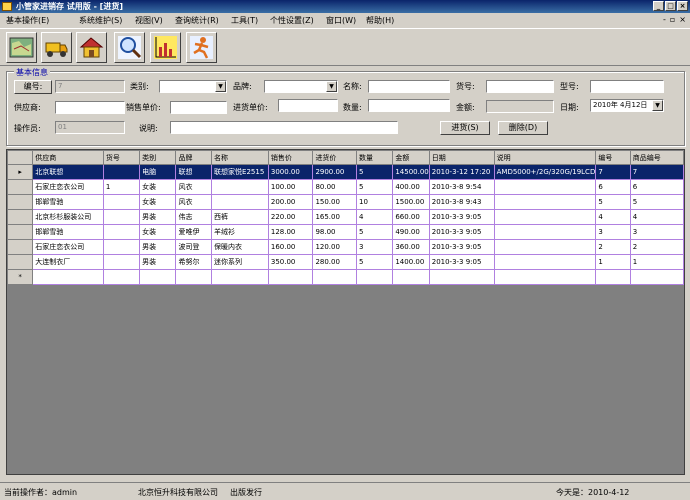  What do you see at coordinates (194, 277) in the screenshot?
I see `new-cell-brand` at bounding box center [194, 277].